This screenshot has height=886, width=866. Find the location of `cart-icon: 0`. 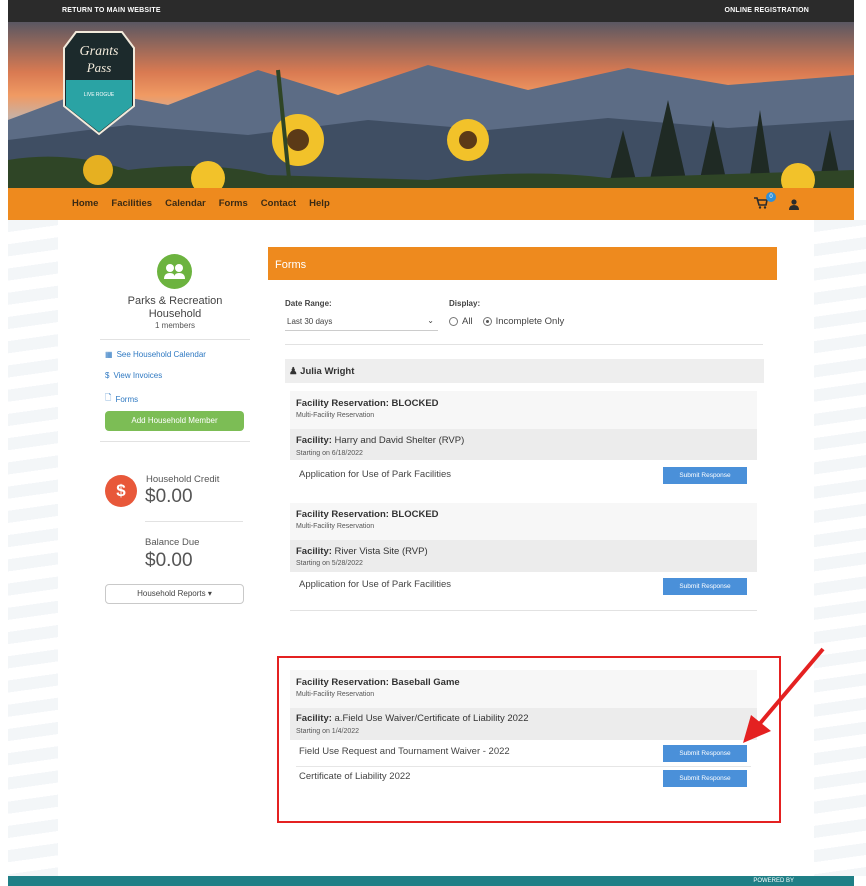

cart-icon: 0 is located at coordinates (765, 203).